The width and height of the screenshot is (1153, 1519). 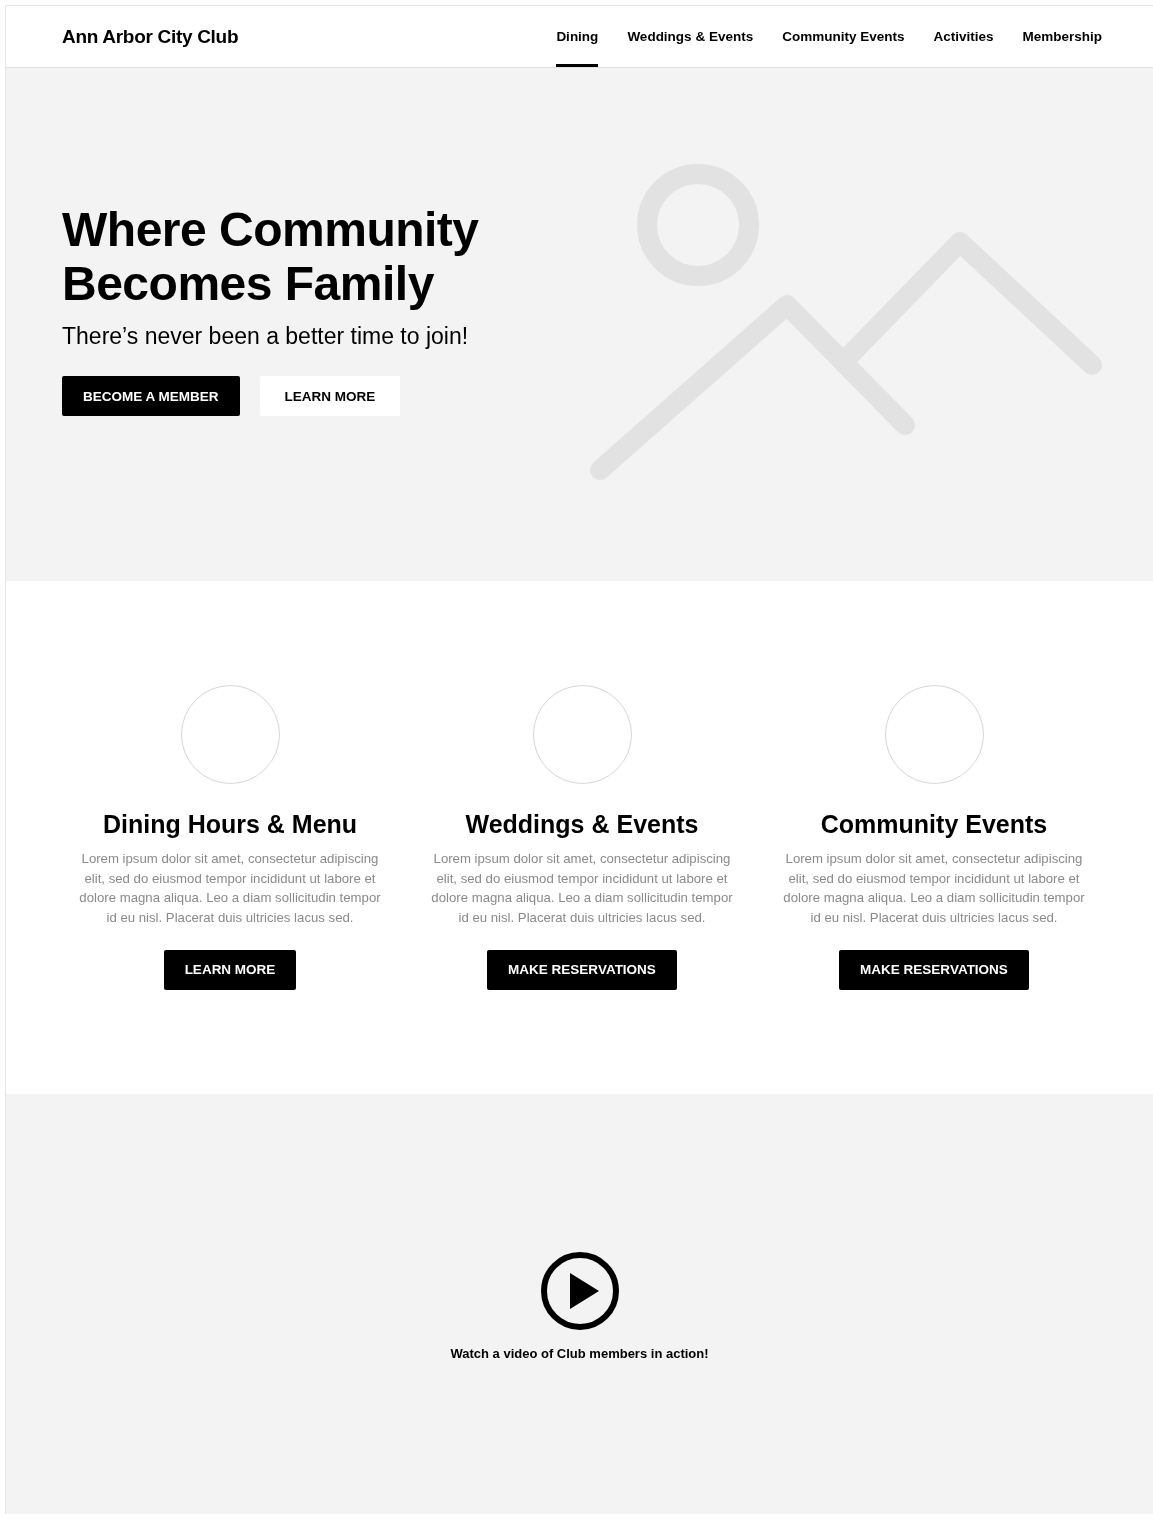 I want to click on video-caption: Watch a video of Club members in action!, so click(x=579, y=1353).